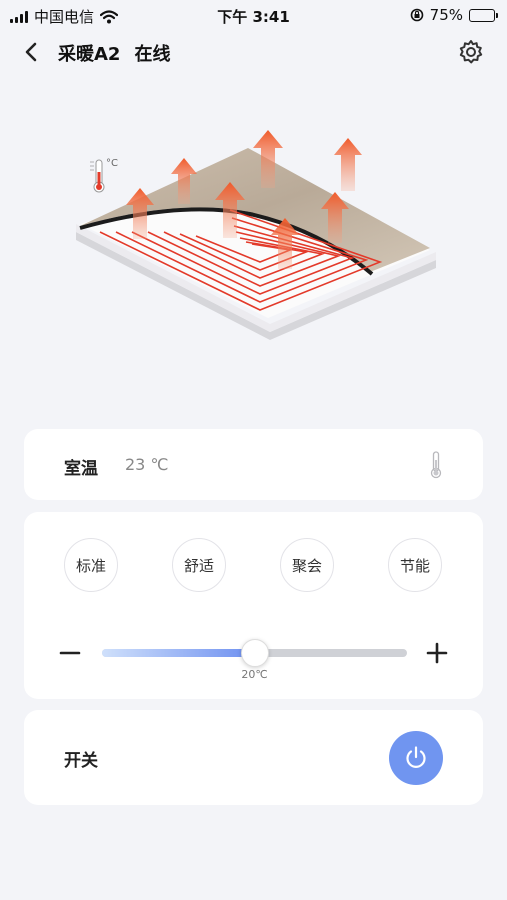 The width and height of the screenshot is (507, 900). I want to click on battery-percent: 75%, so click(446, 15).